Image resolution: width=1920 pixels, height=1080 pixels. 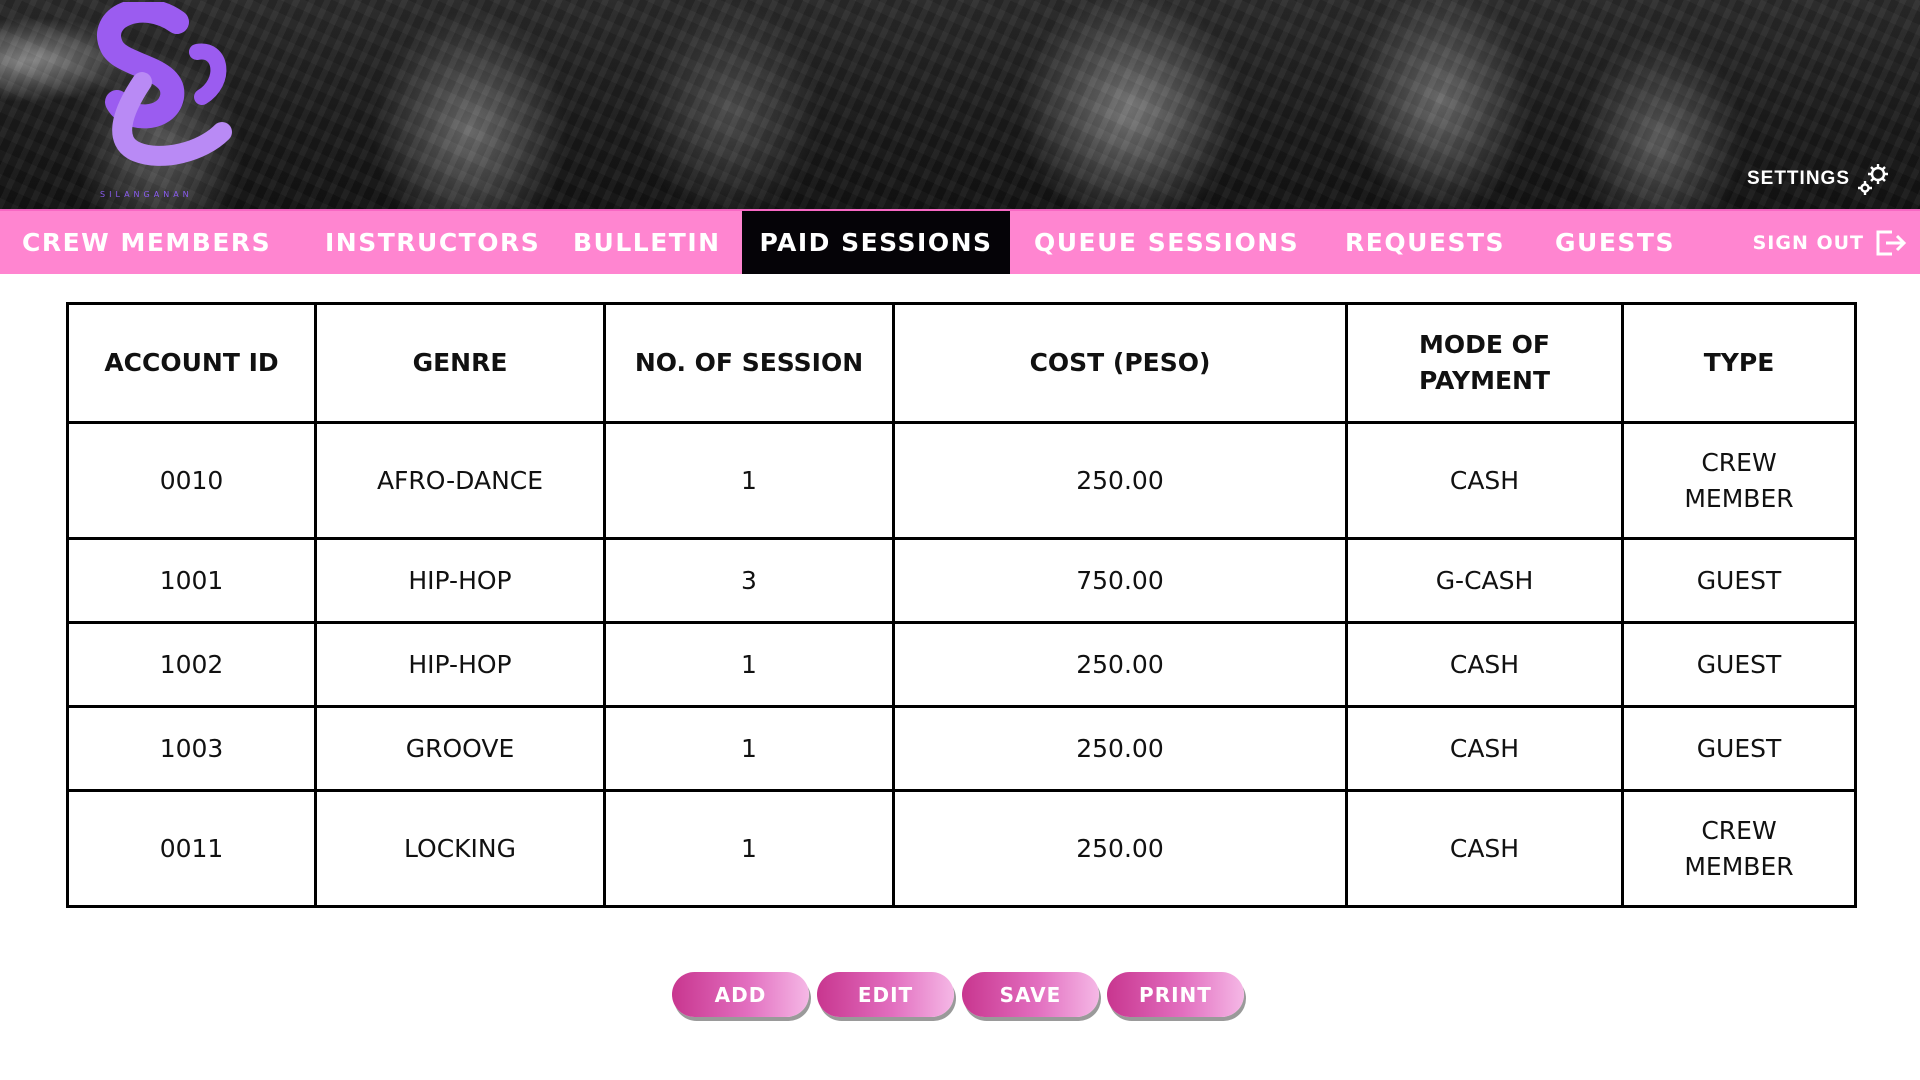 I want to click on logo-caption: SILANGANAN, so click(x=146, y=194).